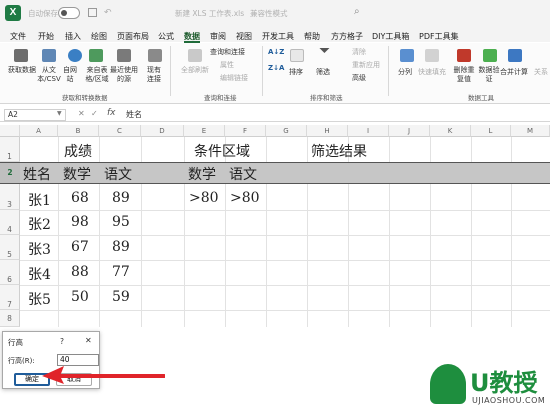 The image size is (550, 412). Describe the element at coordinates (359, 78) in the screenshot. I see `advanced-button: 高级` at that location.